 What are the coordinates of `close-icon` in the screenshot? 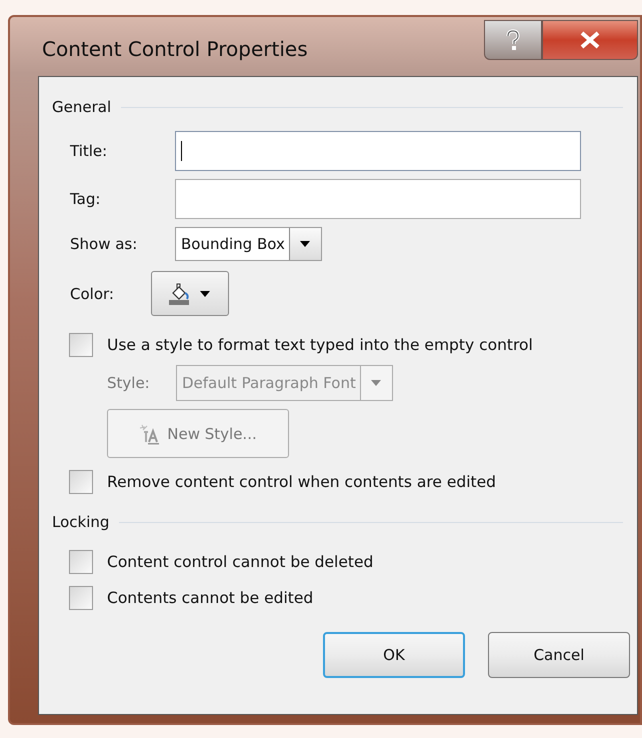 It's located at (590, 40).